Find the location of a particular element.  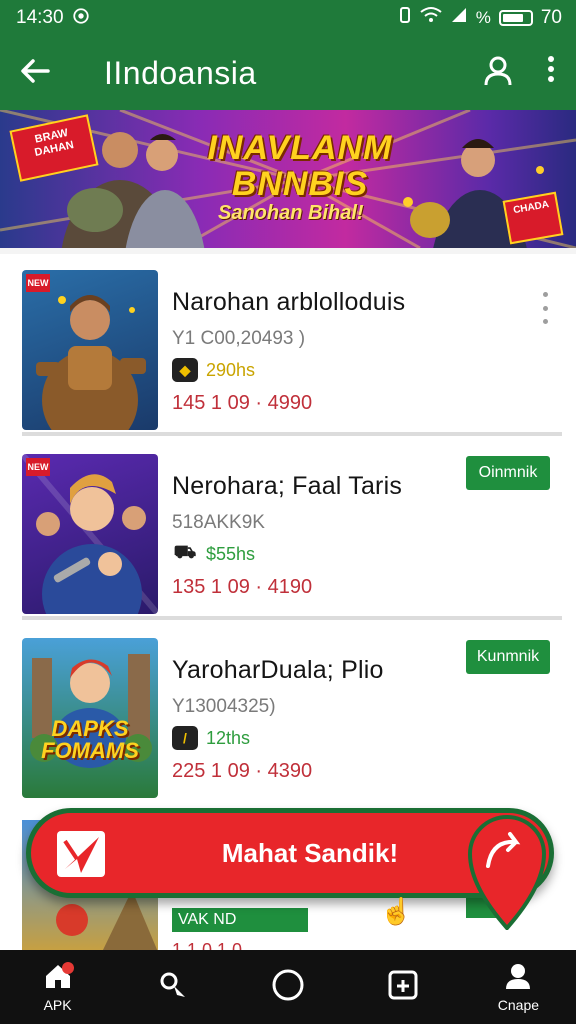

nav-item-home-circle is located at coordinates (287, 987).